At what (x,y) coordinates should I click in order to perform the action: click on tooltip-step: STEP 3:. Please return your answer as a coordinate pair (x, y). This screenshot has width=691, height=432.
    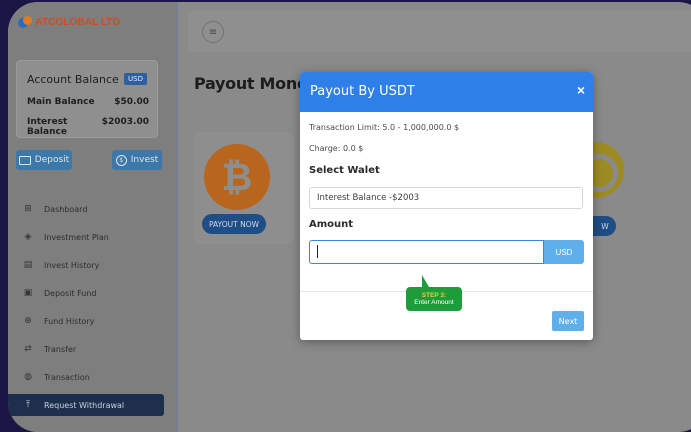
    Looking at the image, I should click on (434, 295).